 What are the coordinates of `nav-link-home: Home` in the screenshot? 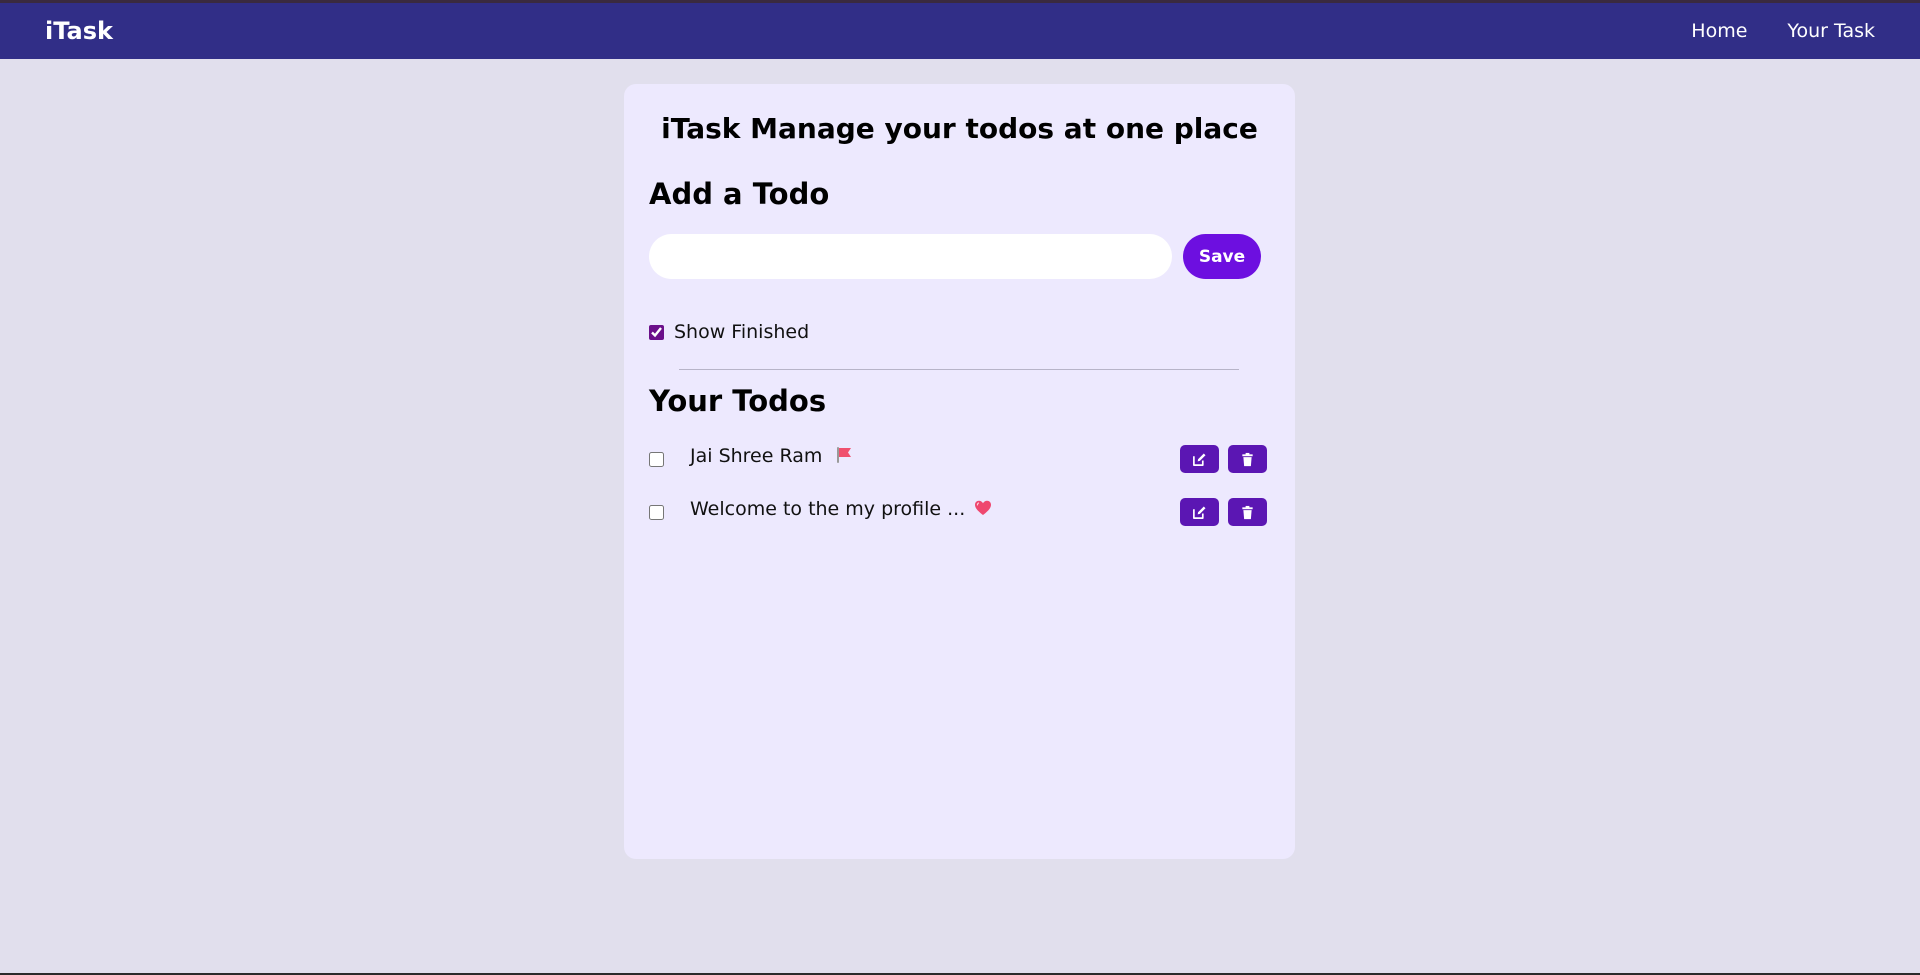 It's located at (1719, 31).